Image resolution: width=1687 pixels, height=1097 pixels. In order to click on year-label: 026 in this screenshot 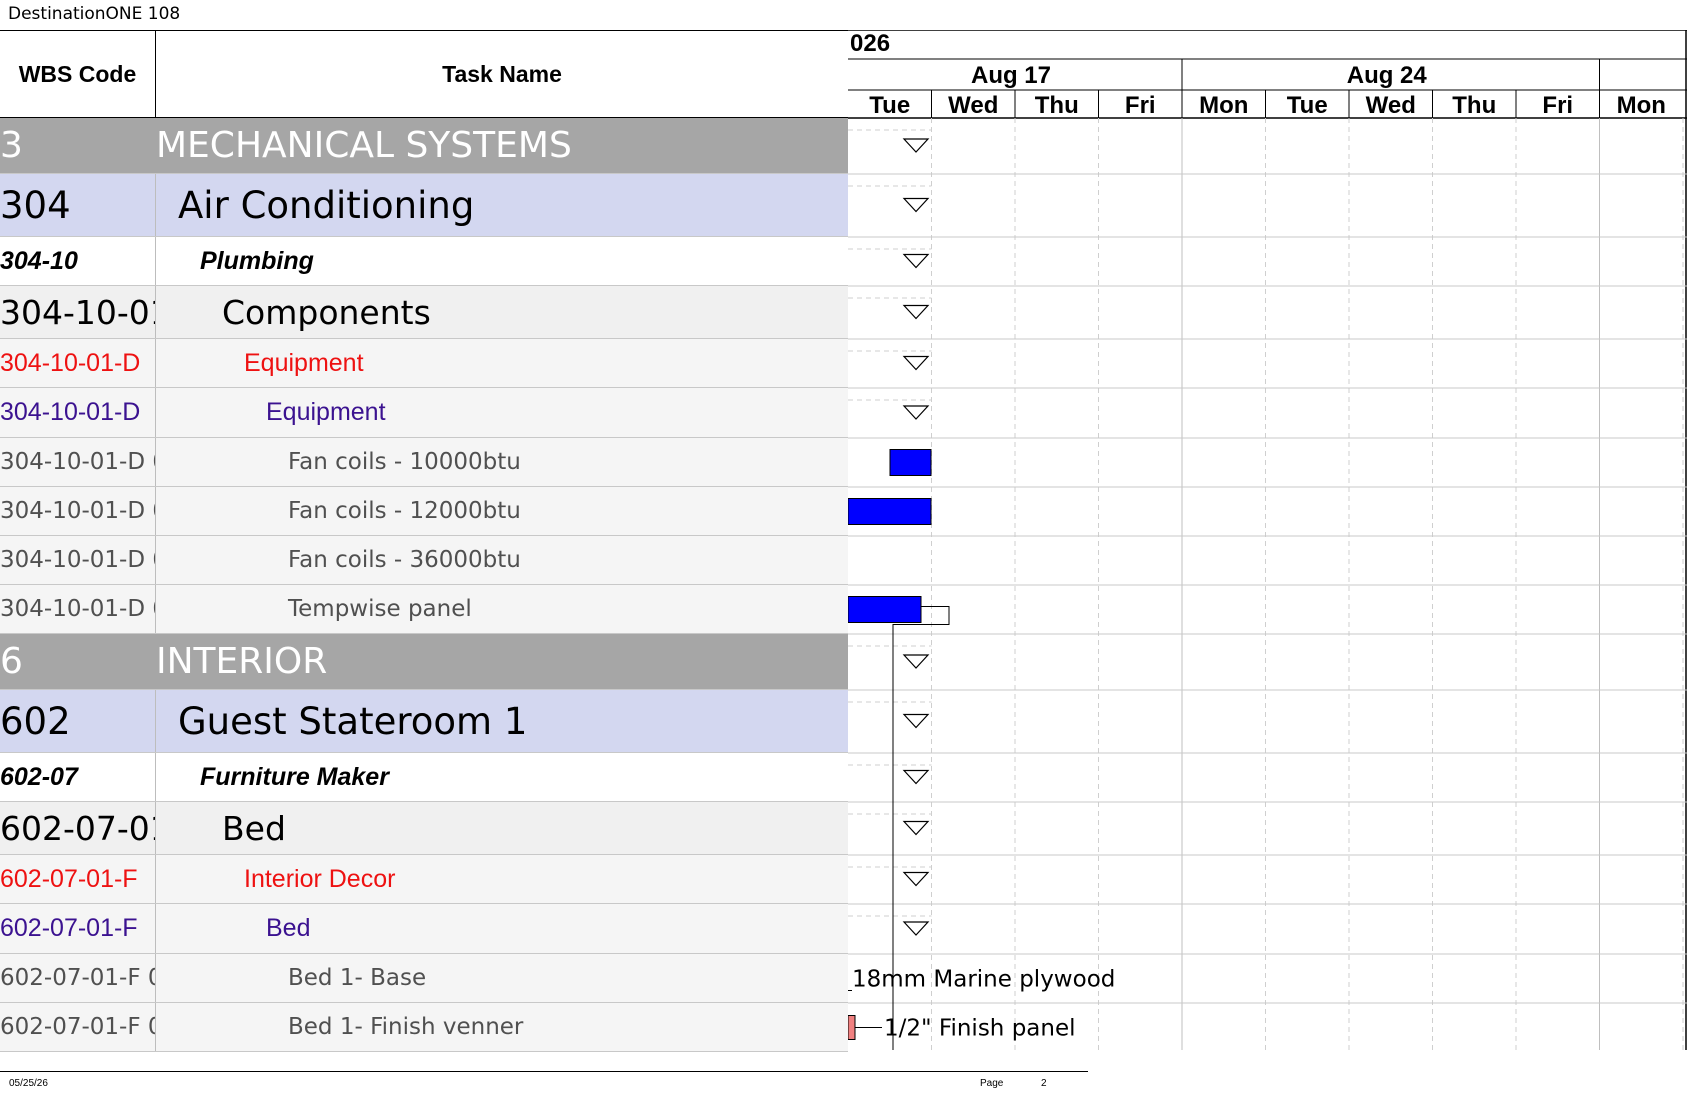, I will do `click(870, 43)`.